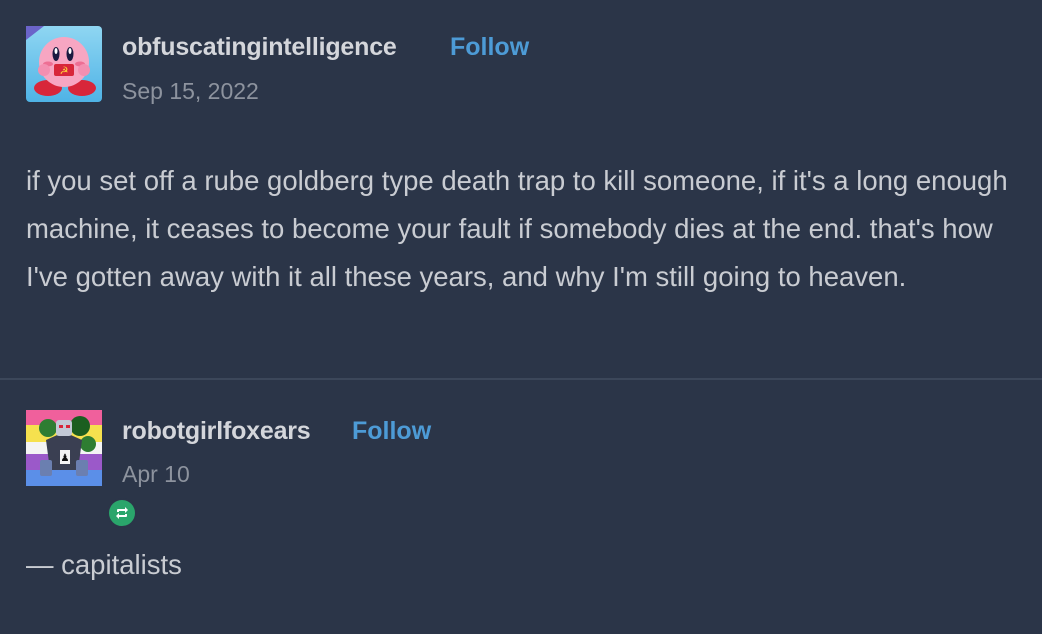 This screenshot has width=1042, height=634. I want to click on kirby-avatar-image: ☭, so click(64, 64).